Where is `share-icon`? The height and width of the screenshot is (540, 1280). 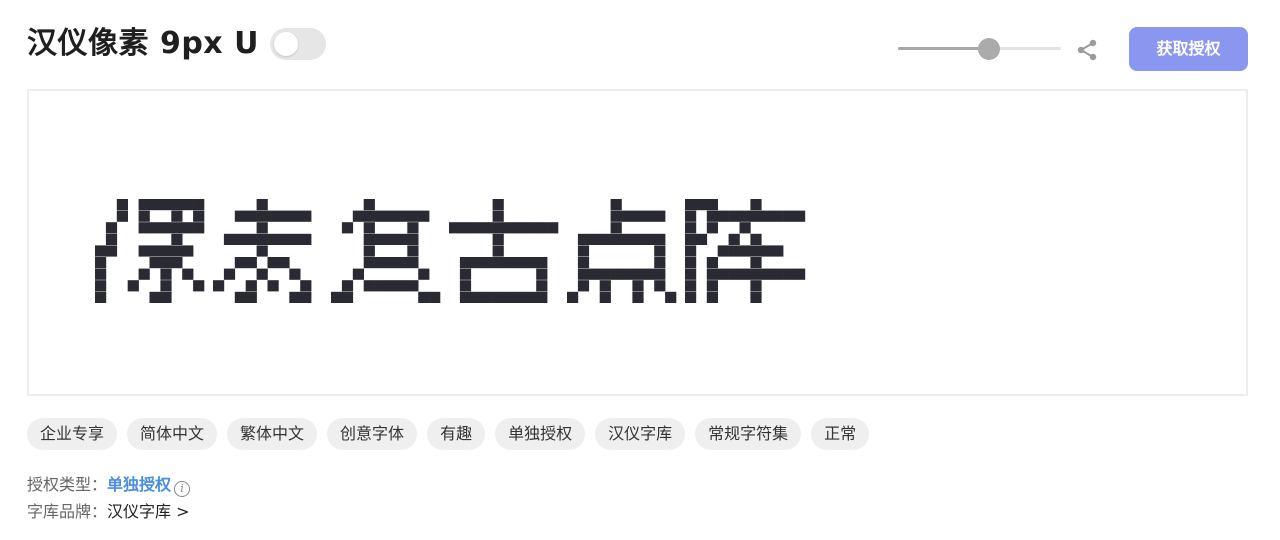
share-icon is located at coordinates (1087, 50).